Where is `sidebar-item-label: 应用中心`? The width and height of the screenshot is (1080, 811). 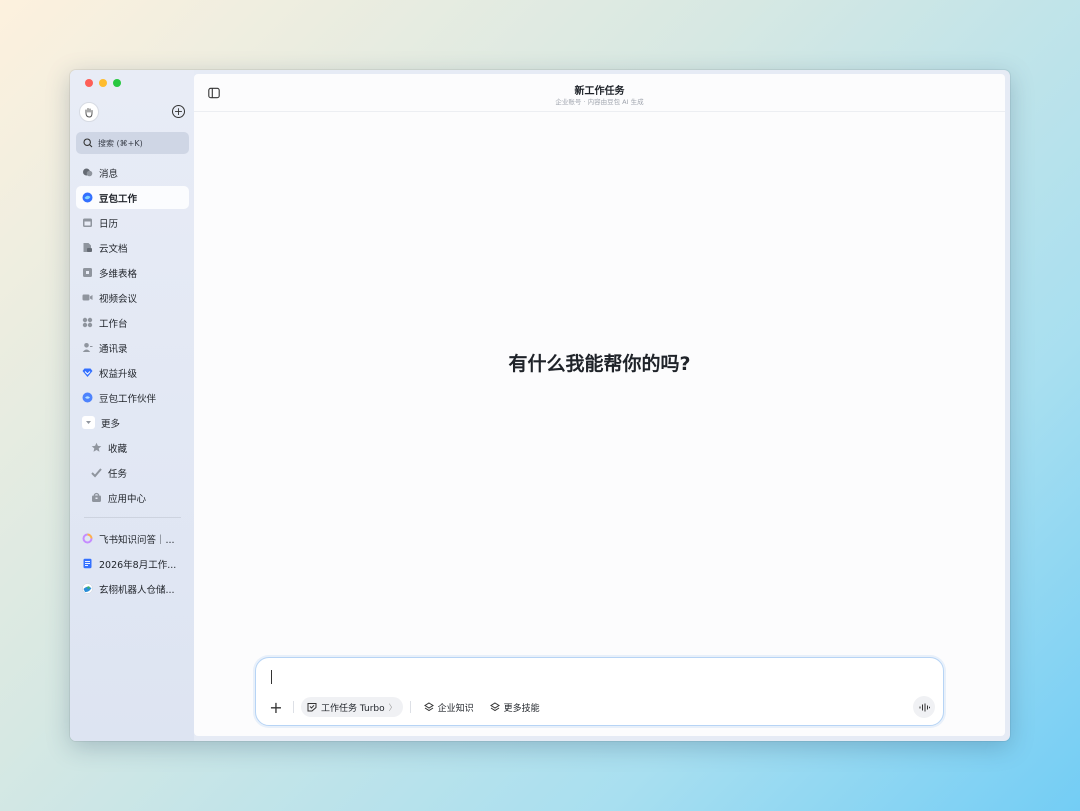 sidebar-item-label: 应用中心 is located at coordinates (127, 499).